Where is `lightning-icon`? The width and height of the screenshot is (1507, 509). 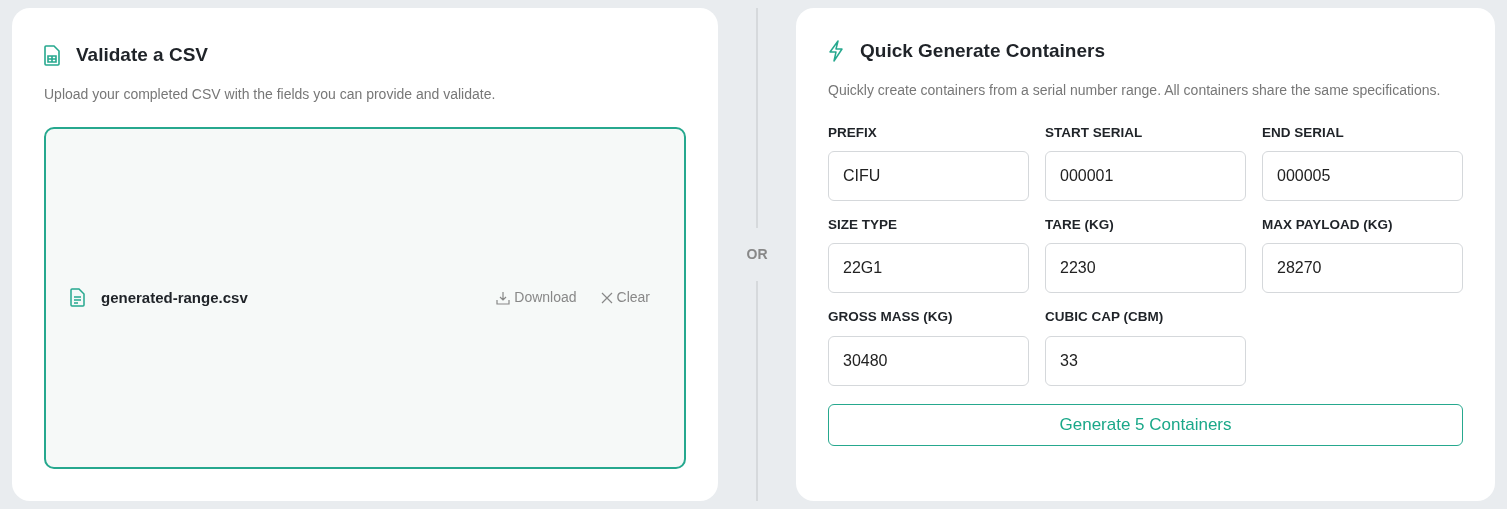 lightning-icon is located at coordinates (836, 51).